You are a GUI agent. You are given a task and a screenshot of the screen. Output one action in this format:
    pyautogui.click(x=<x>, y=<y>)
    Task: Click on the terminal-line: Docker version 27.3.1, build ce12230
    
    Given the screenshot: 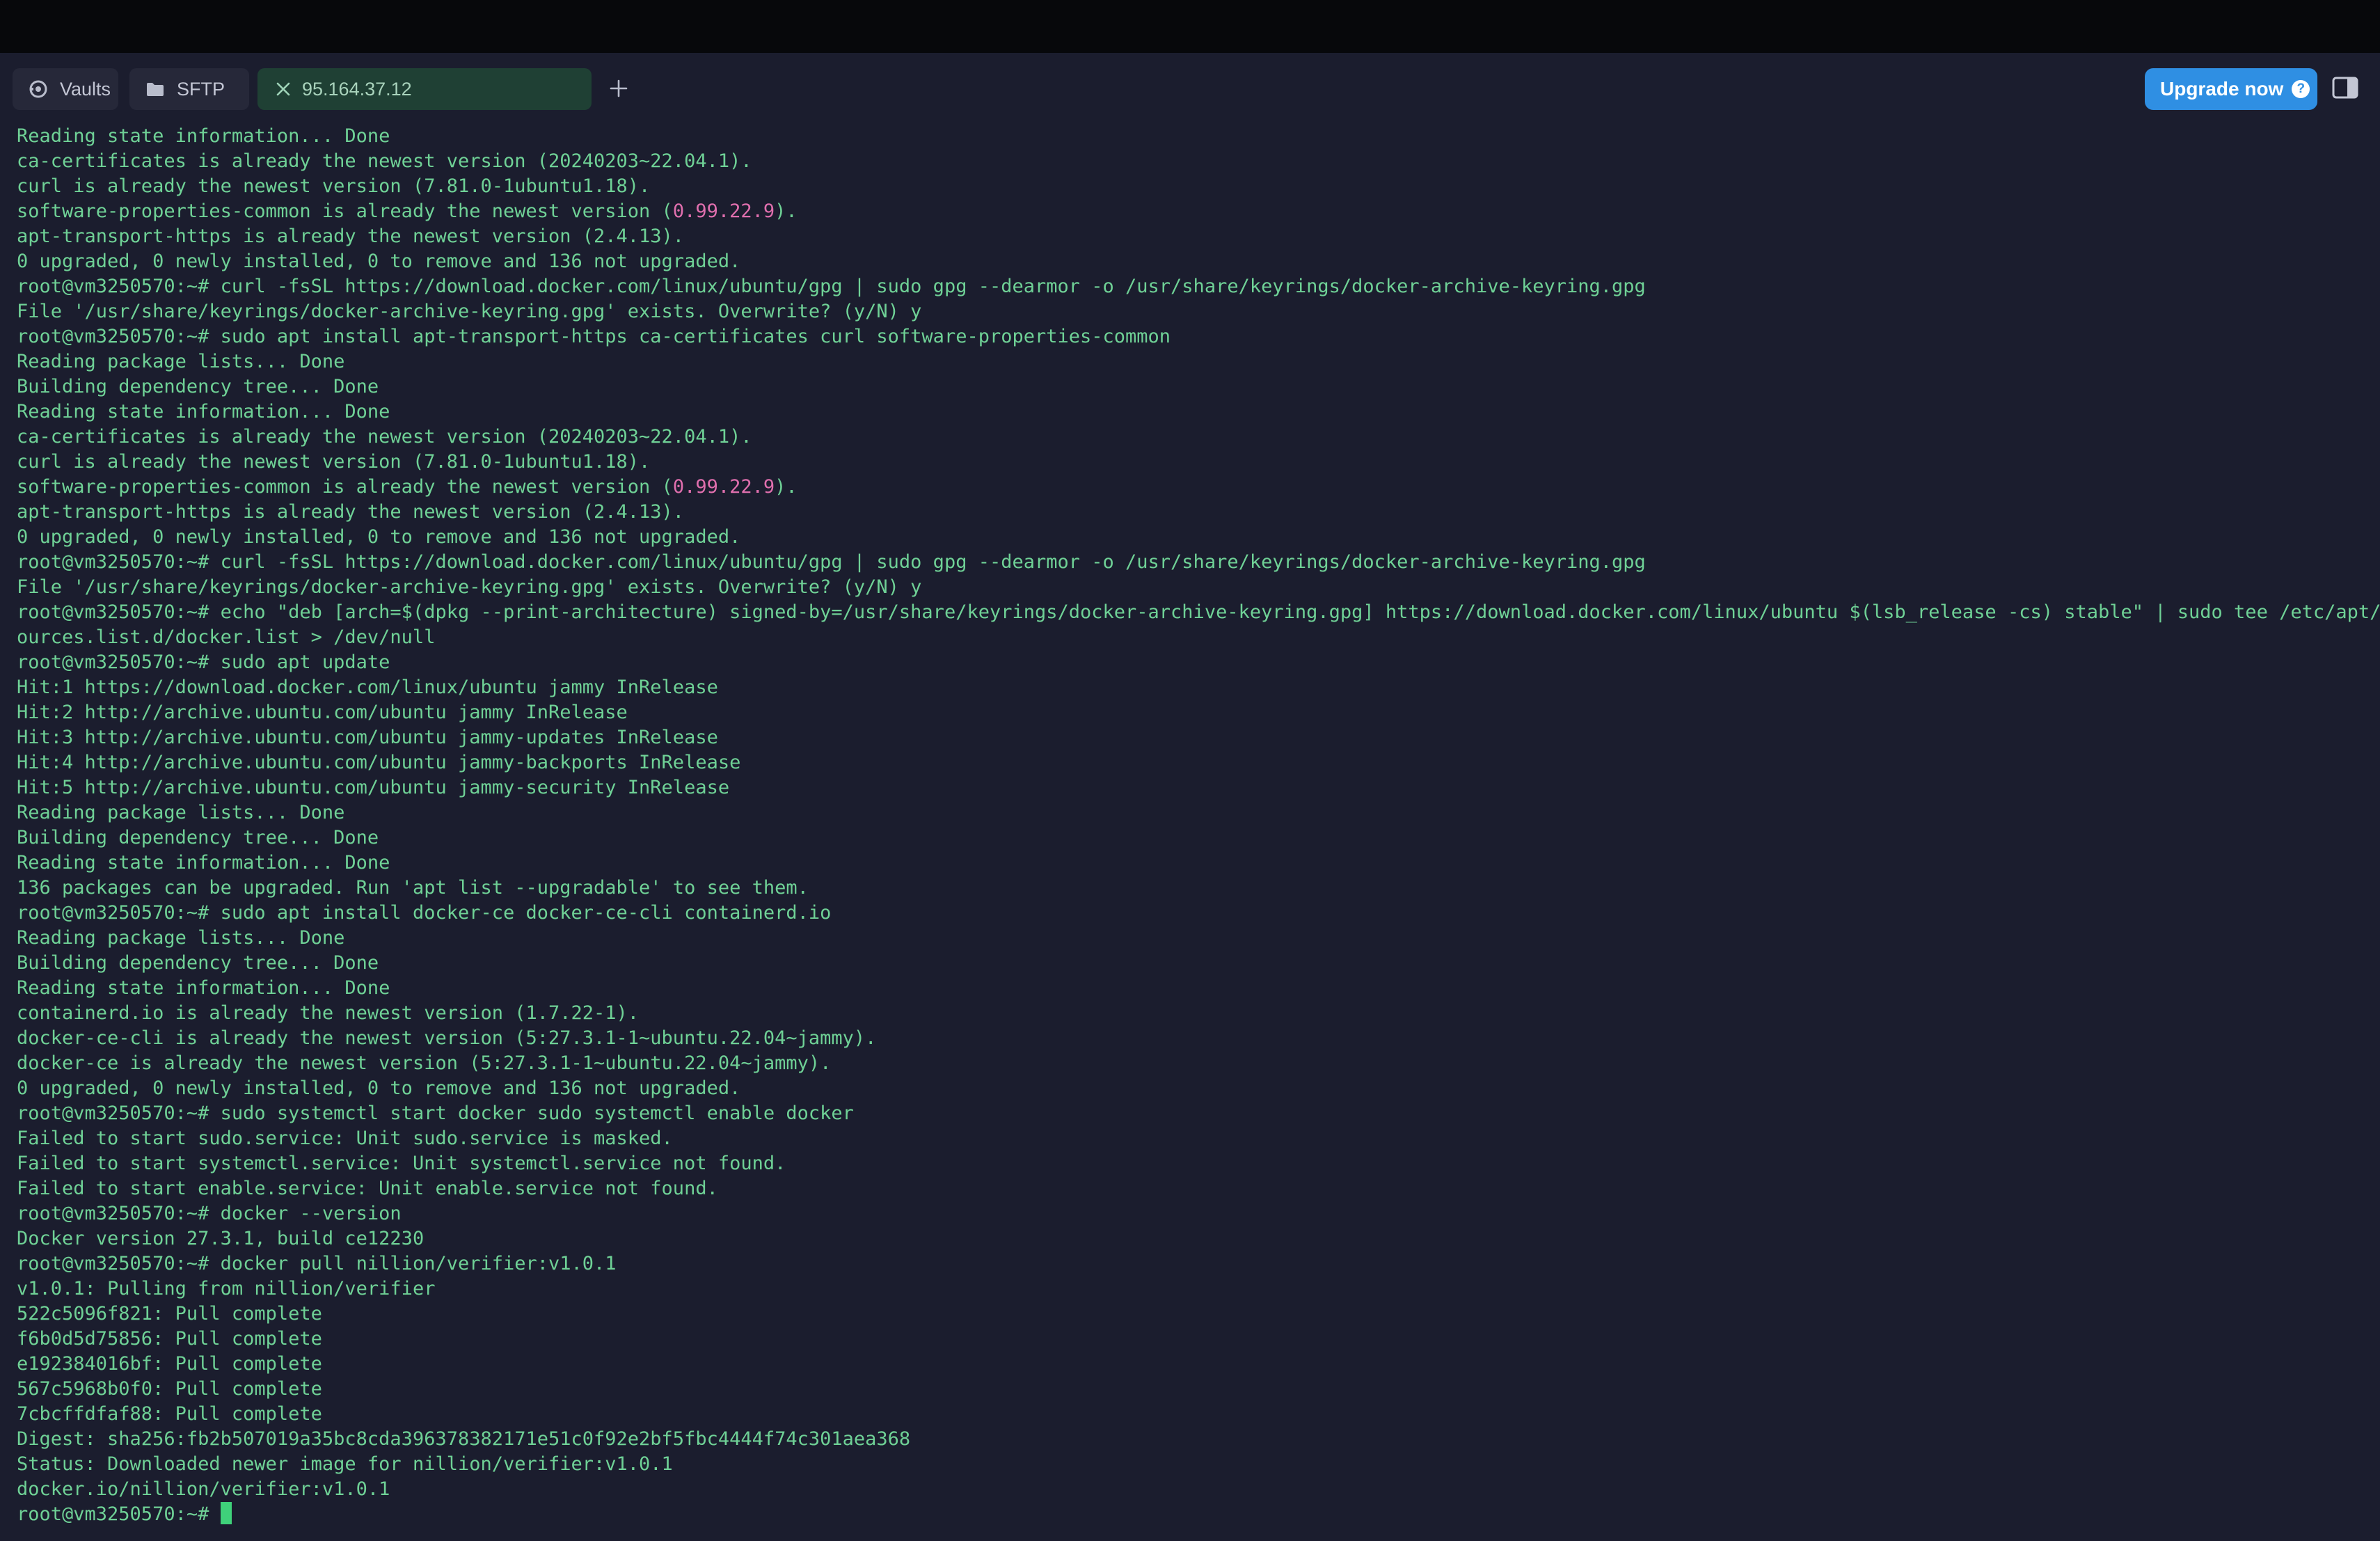 What is the action you would take?
    pyautogui.click(x=221, y=1238)
    